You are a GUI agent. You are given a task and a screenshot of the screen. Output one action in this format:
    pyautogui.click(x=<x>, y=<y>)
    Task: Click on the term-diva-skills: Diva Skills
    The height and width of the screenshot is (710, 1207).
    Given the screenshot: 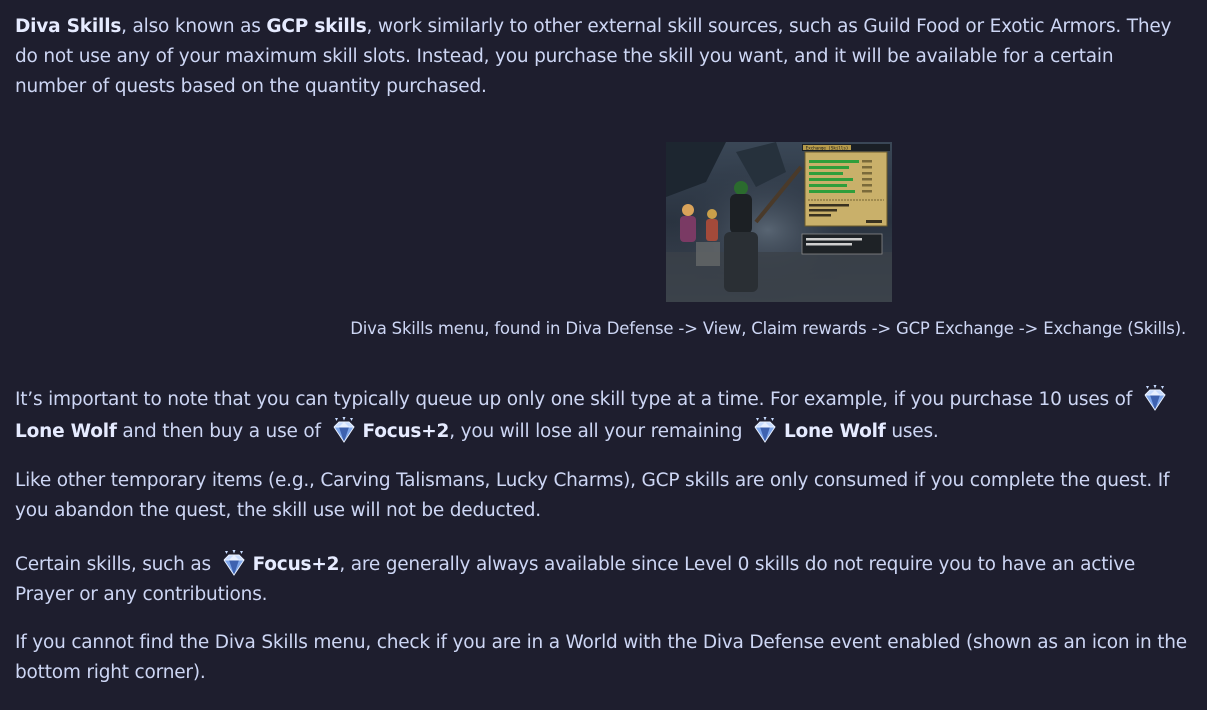 What is the action you would take?
    pyautogui.click(x=68, y=26)
    